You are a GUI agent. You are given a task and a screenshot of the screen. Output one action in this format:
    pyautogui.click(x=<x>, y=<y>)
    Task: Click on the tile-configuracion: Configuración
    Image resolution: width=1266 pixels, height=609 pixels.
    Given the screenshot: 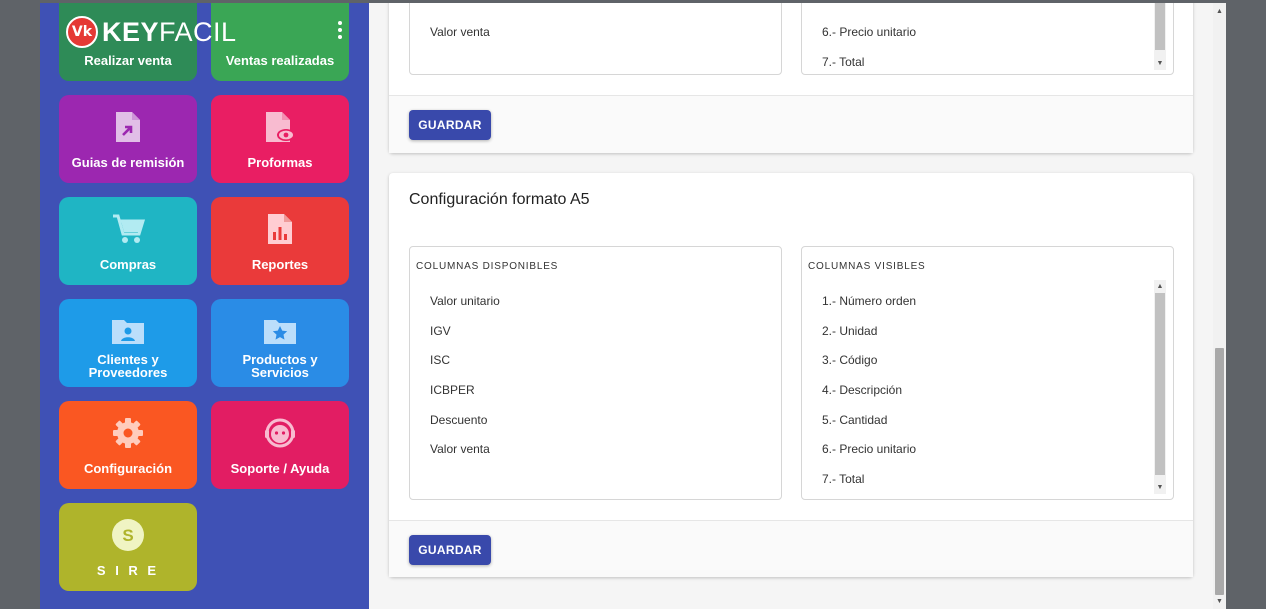 What is the action you would take?
    pyautogui.click(x=128, y=445)
    